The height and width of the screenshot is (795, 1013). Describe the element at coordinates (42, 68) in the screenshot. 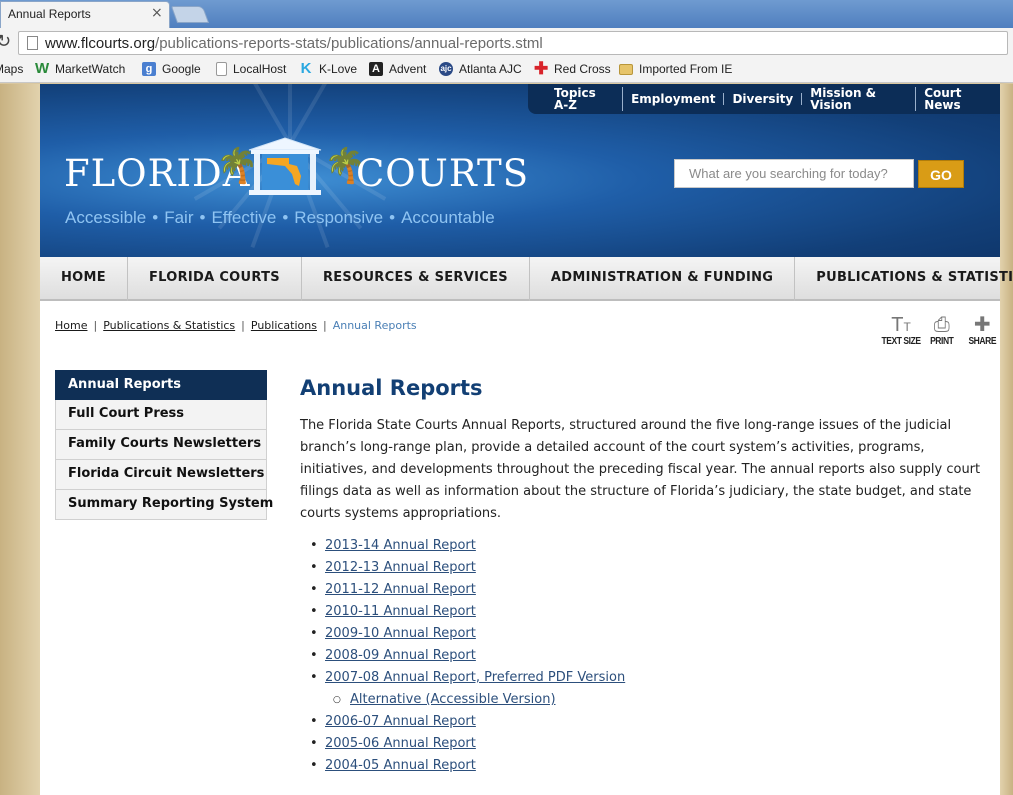

I see `marketwatch-icon: W` at that location.